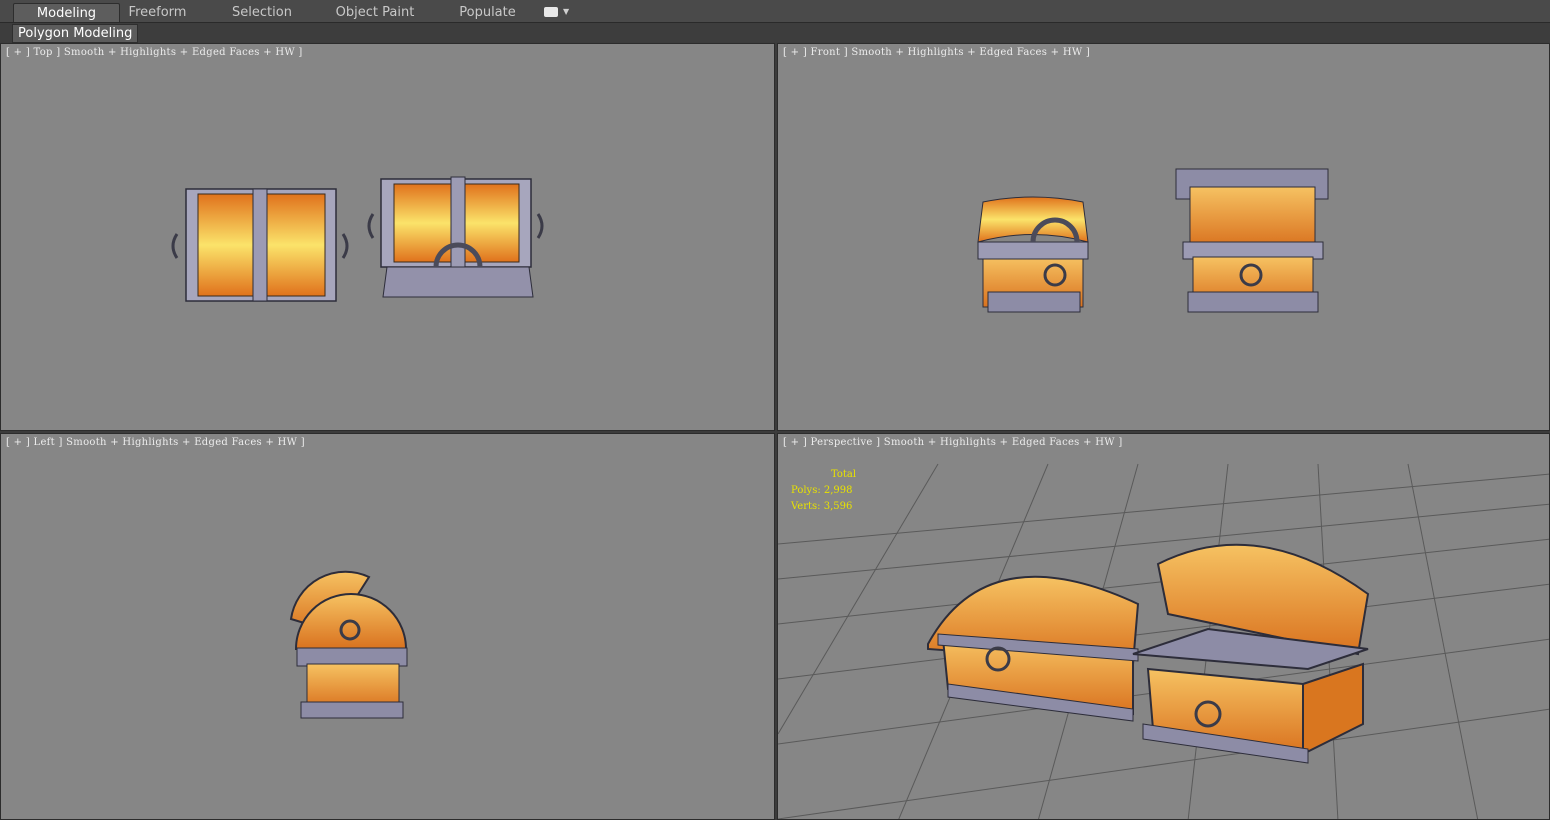 The width and height of the screenshot is (1550, 820). I want to click on chest-closed-front, so click(1033, 254).